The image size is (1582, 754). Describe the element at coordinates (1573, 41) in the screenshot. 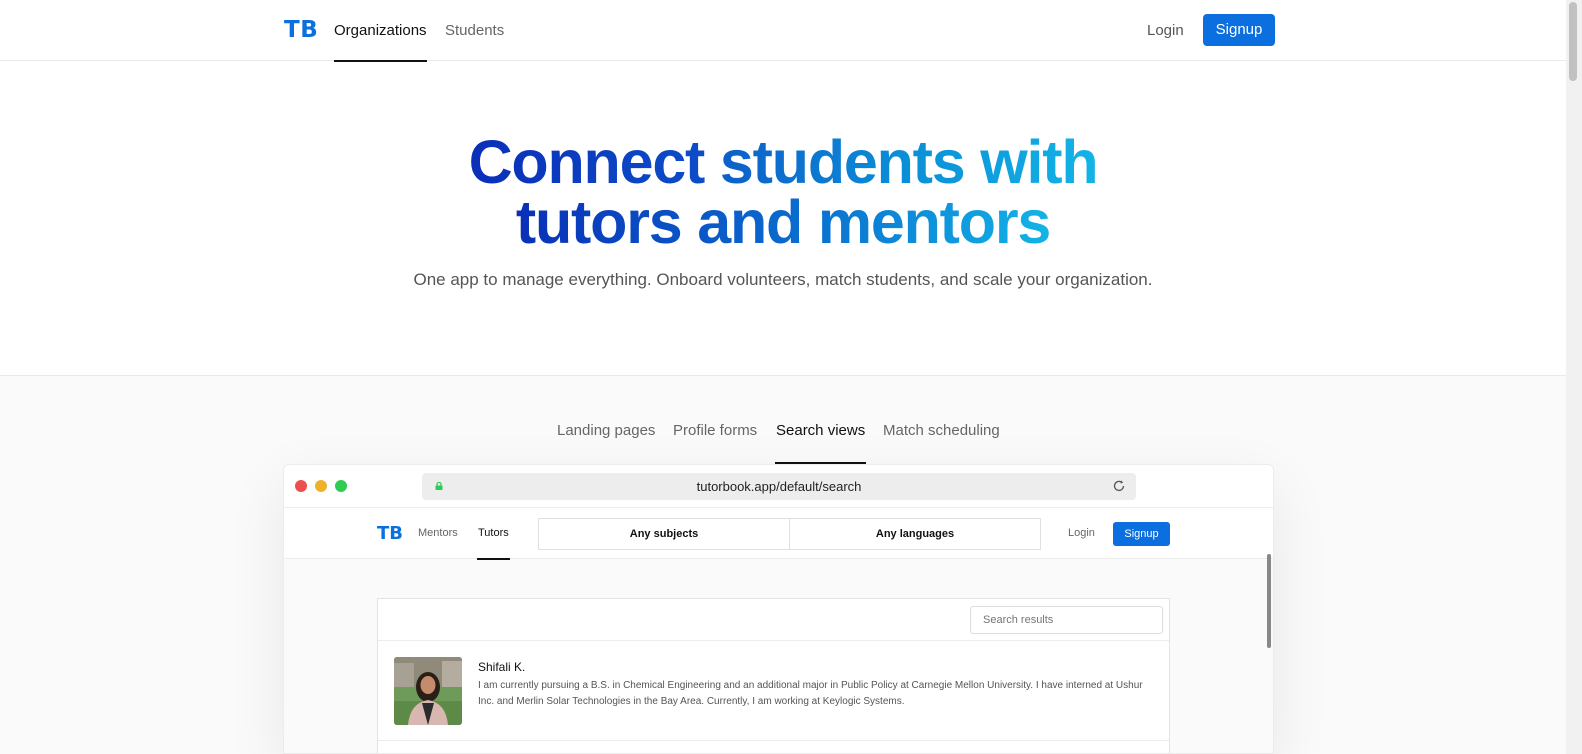

I see `page-scrollbar-thumb` at that location.